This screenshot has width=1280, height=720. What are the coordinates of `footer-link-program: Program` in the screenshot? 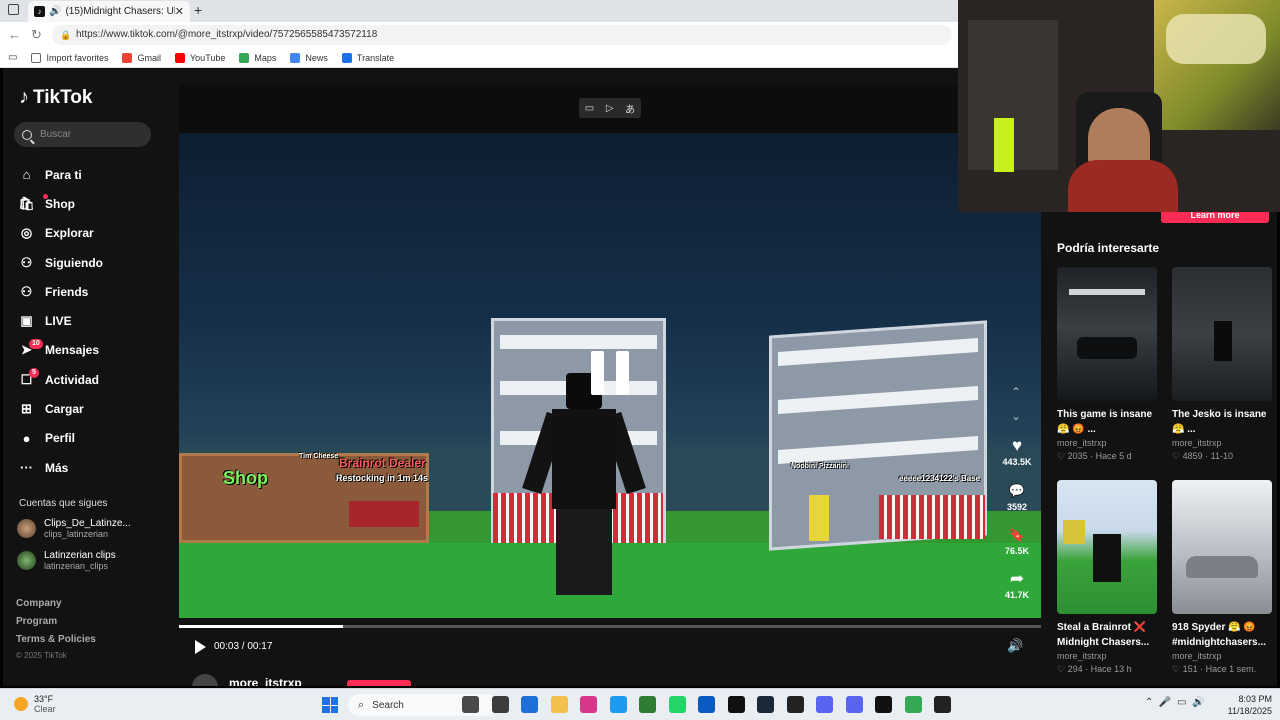 It's located at (56, 625).